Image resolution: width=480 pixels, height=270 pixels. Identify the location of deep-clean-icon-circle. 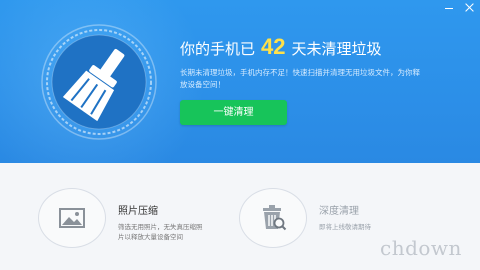
(273, 218).